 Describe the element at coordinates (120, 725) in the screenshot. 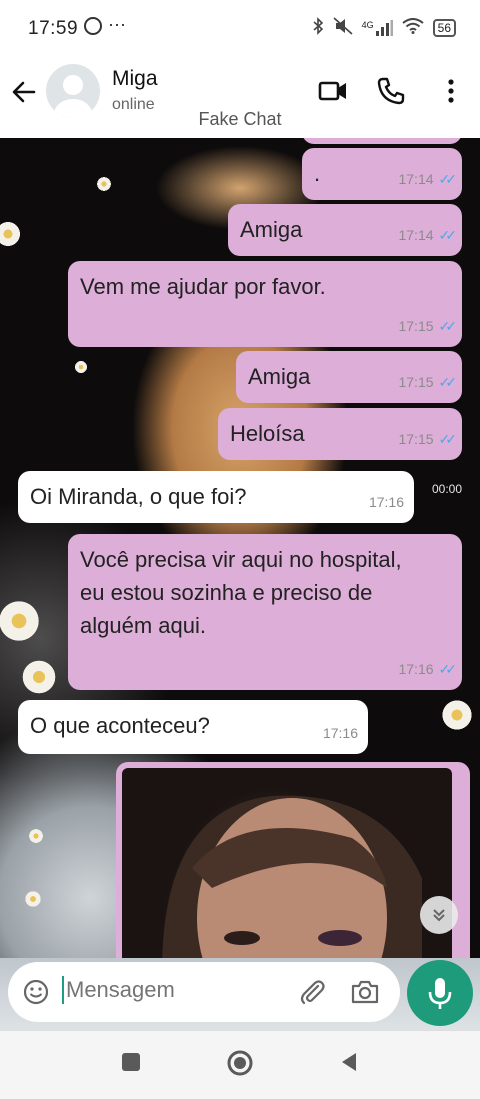

I see `message-text: O que aconteceu?` at that location.